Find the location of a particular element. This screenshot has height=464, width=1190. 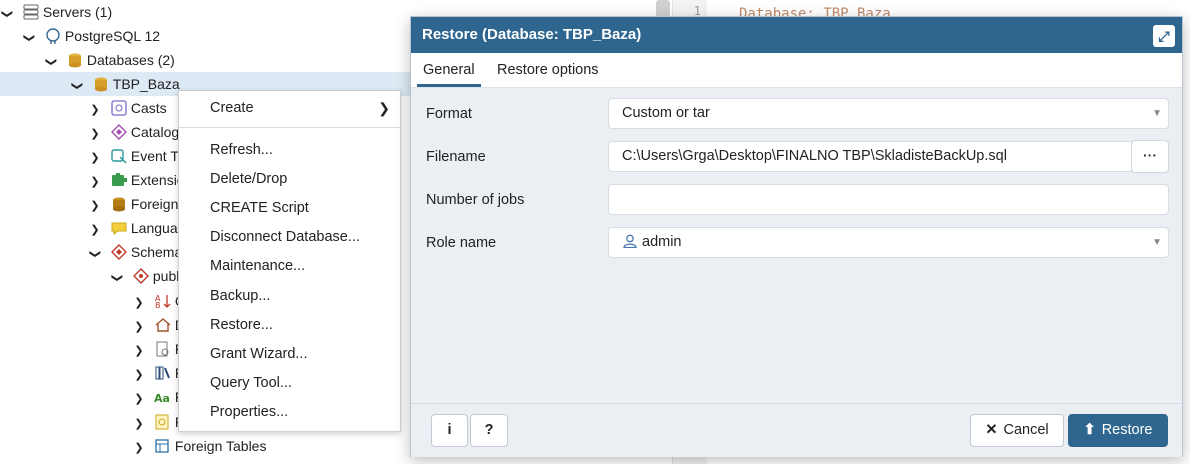

dialog-footer: i ? ✕ Cancel ⬆ Restore is located at coordinates (796, 430).